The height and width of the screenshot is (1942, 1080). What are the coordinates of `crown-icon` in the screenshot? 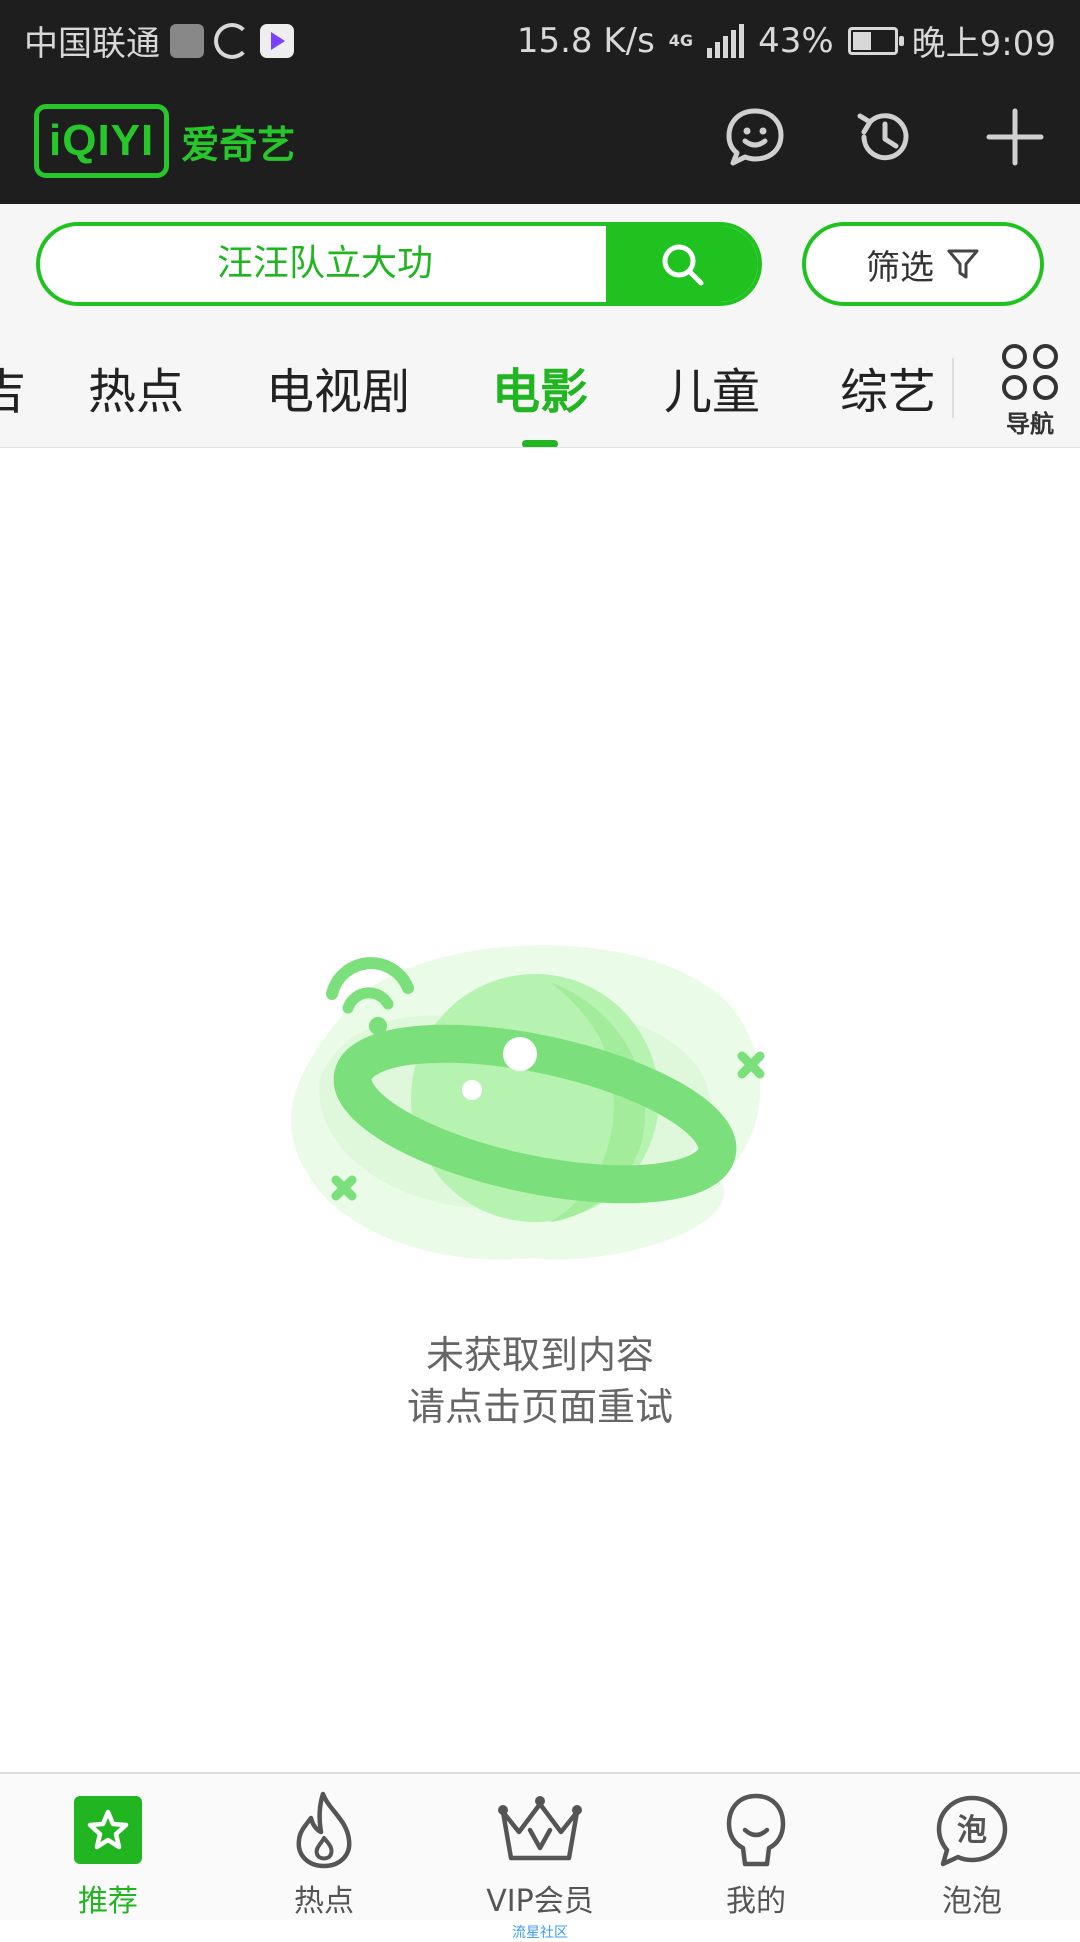 It's located at (540, 1828).